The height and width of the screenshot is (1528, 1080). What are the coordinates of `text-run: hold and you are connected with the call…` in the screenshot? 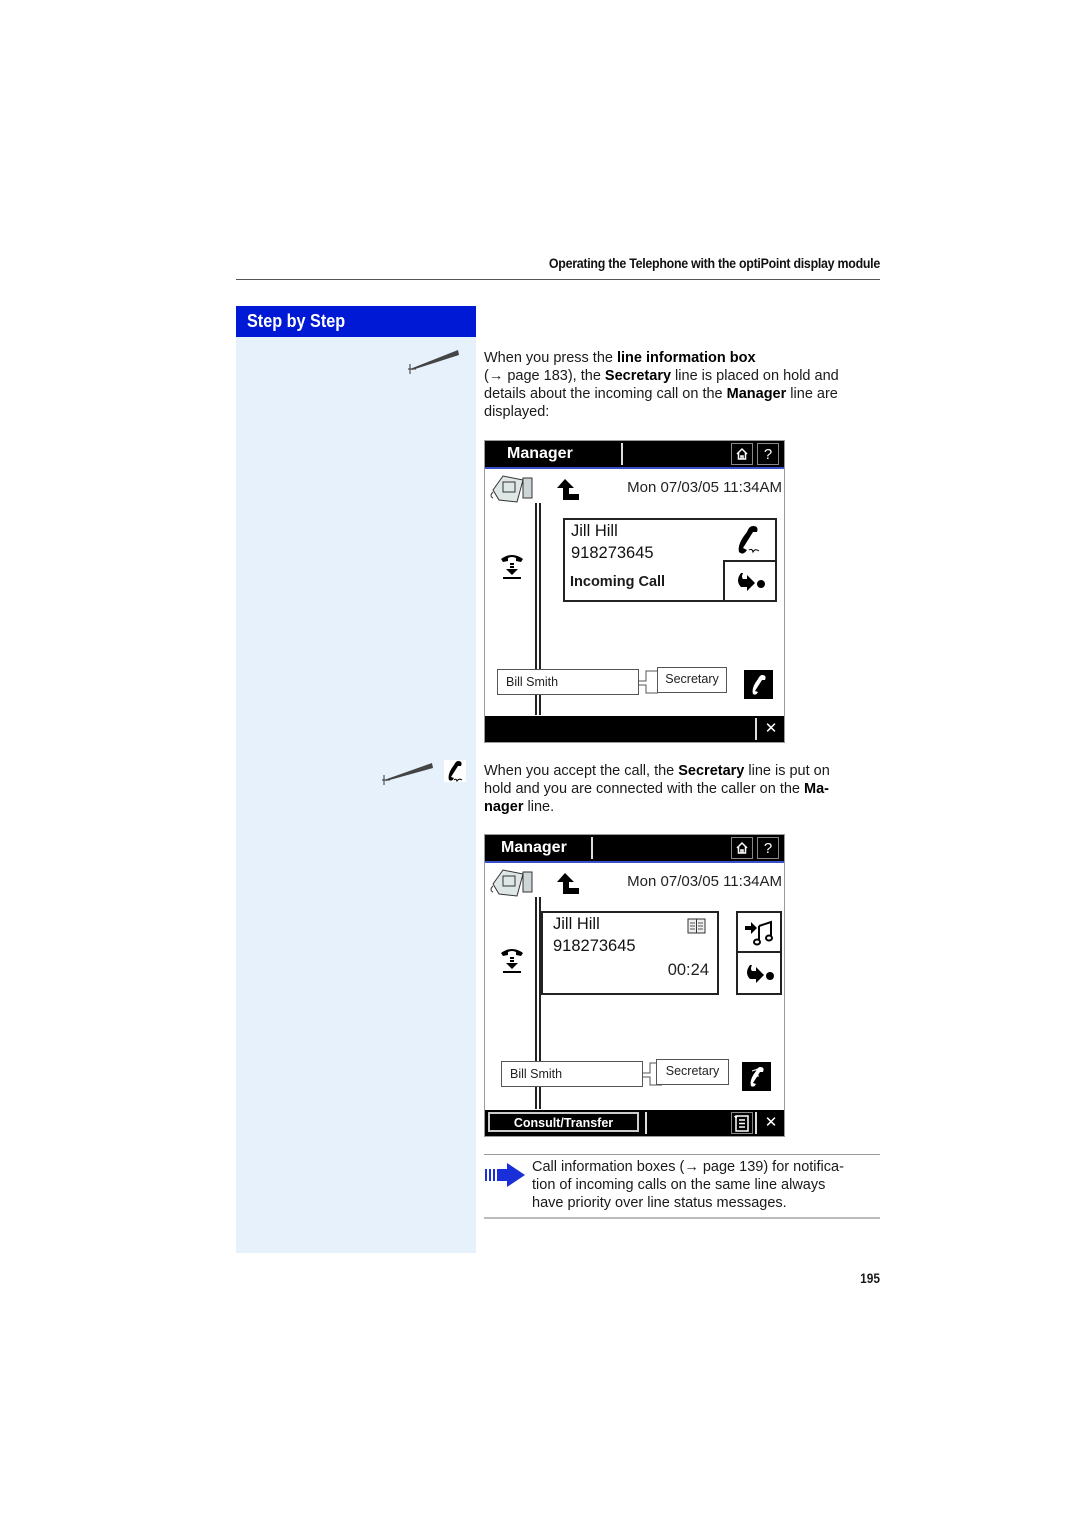 It's located at (644, 789).